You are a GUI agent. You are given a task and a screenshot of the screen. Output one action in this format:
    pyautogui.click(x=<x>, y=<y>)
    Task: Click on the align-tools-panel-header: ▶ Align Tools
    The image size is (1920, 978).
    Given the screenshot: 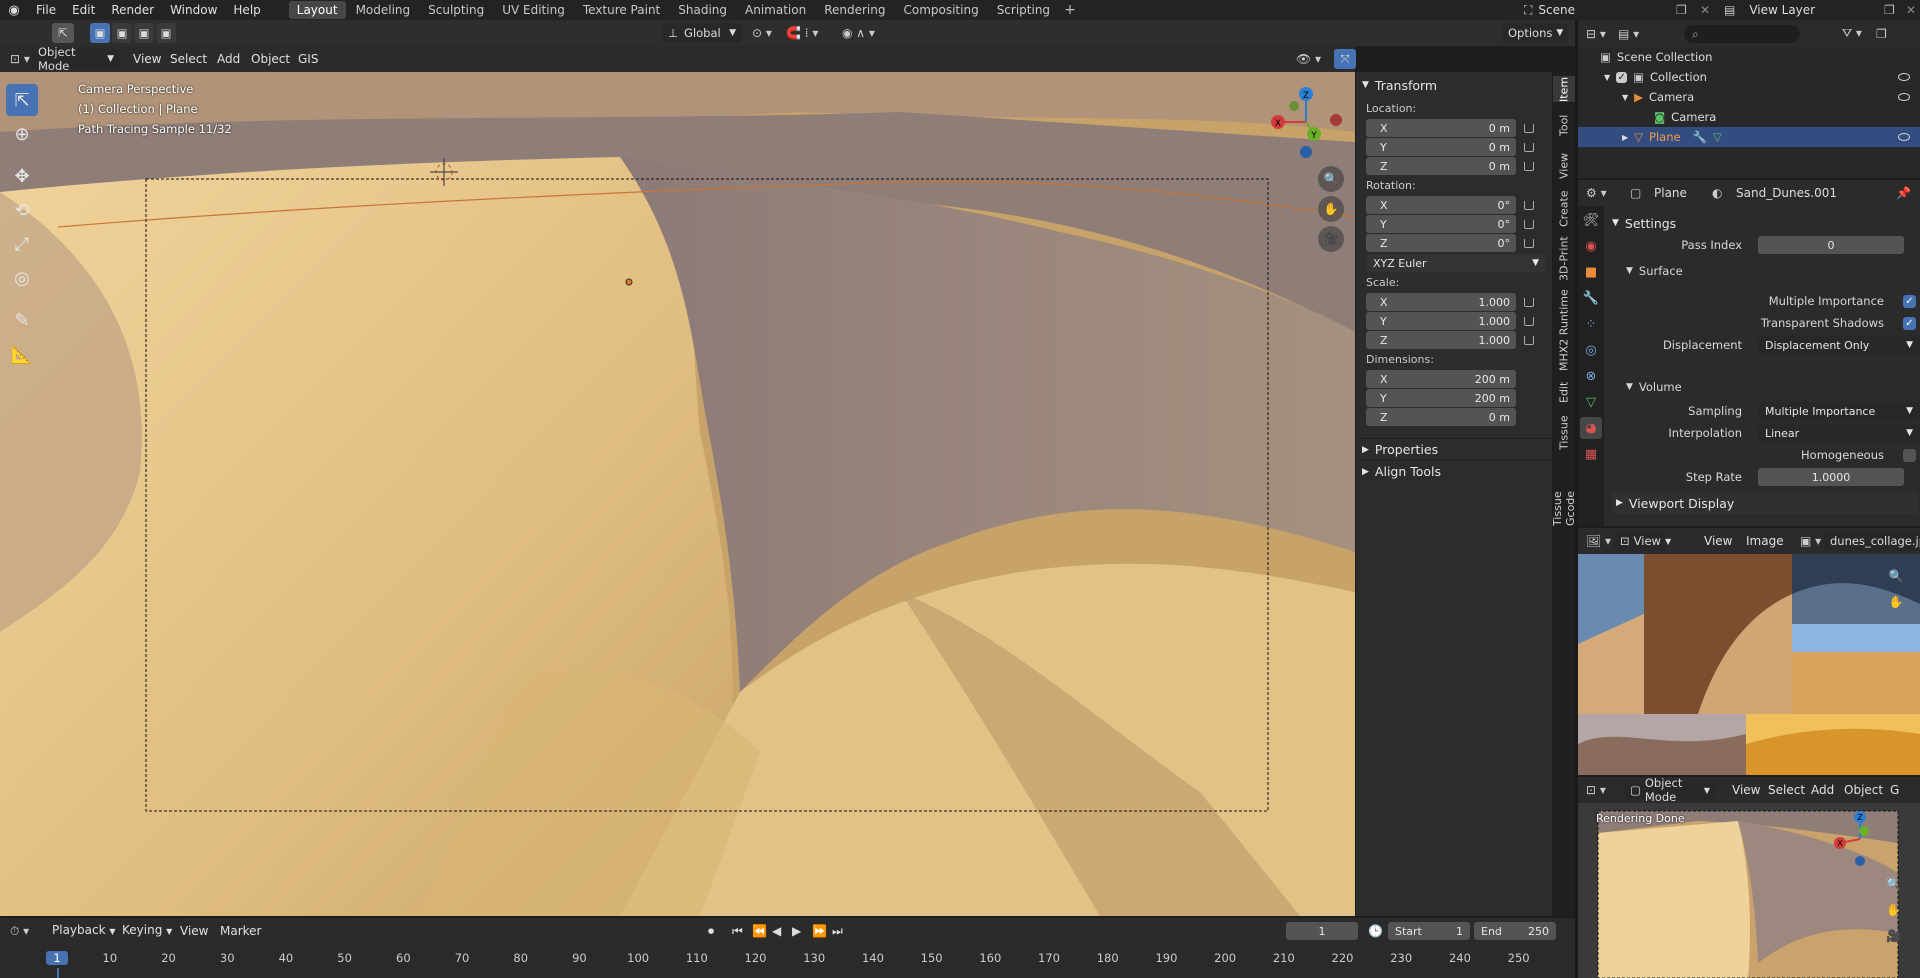 What is the action you would take?
    pyautogui.click(x=1454, y=471)
    